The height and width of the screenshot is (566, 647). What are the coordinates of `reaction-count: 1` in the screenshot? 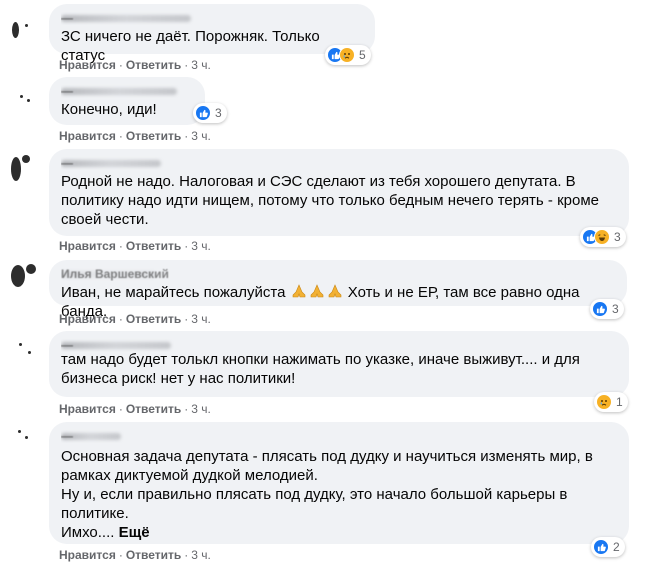 It's located at (619, 402).